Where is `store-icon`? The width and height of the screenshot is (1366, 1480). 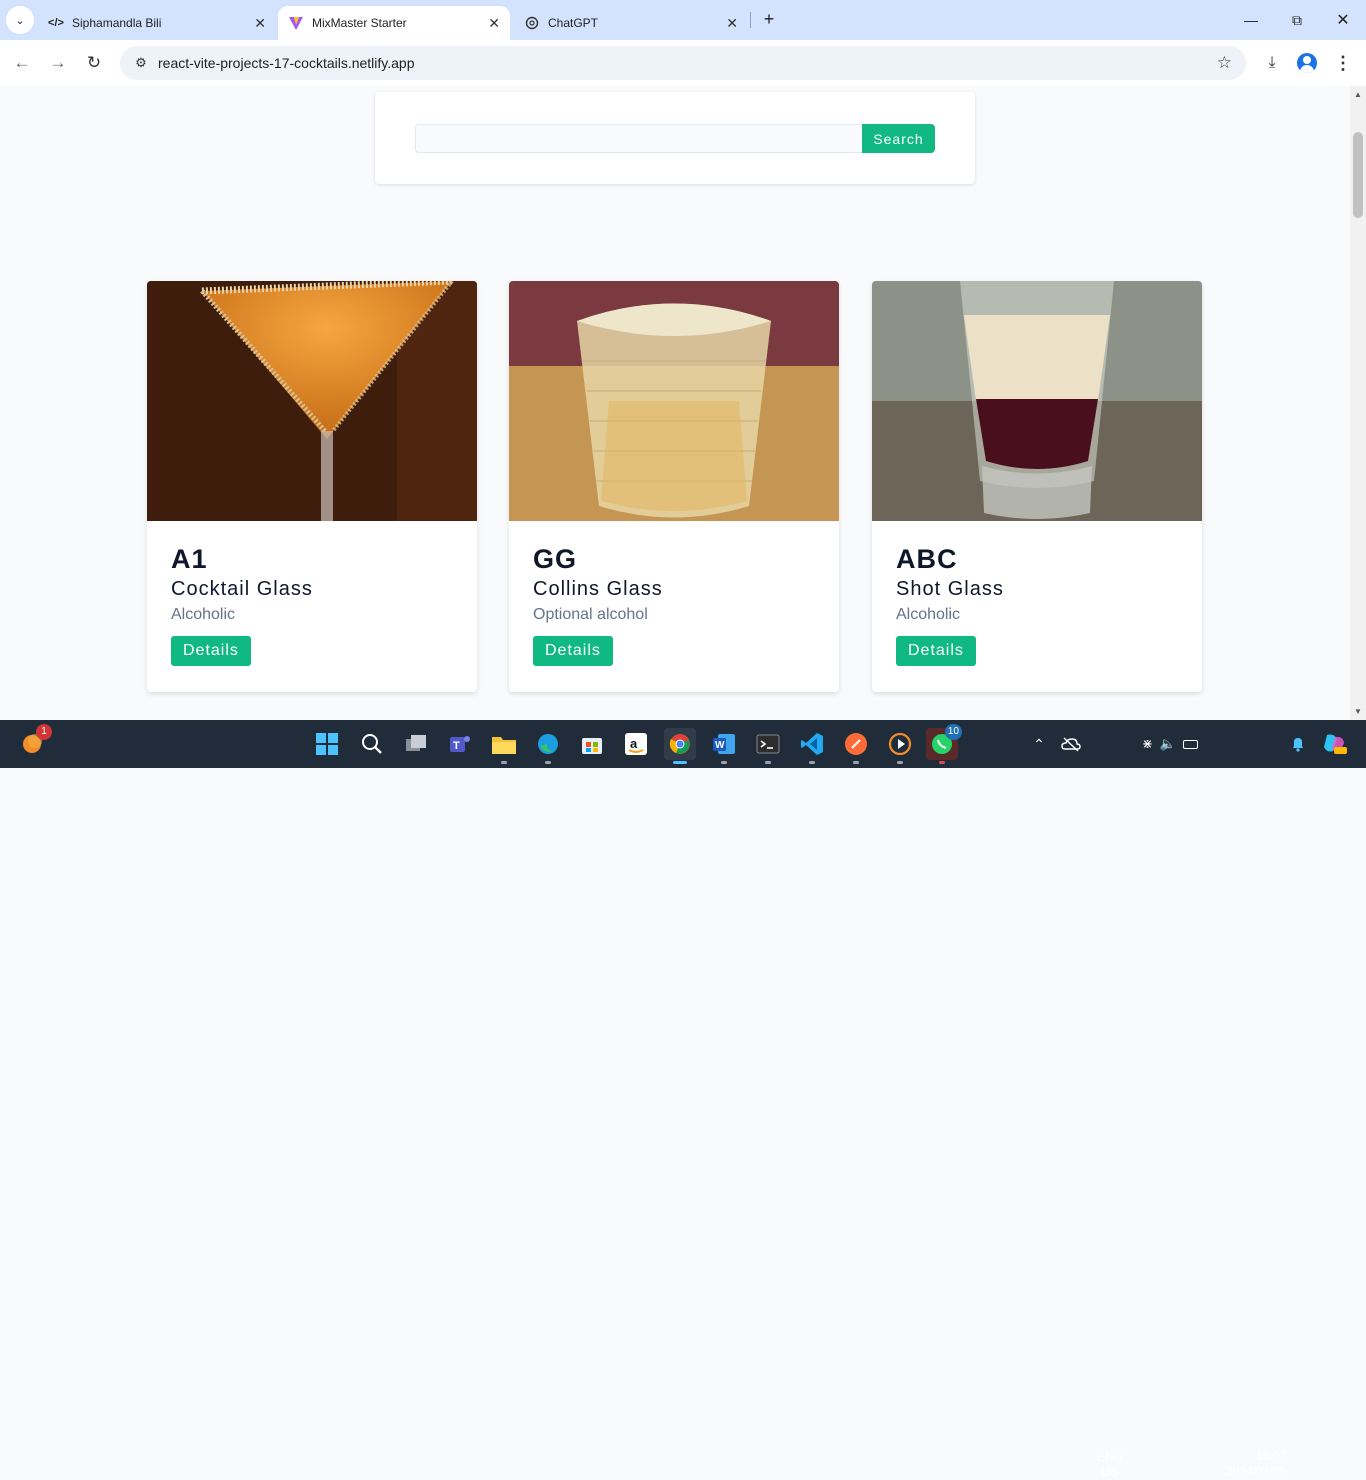 store-icon is located at coordinates (592, 746).